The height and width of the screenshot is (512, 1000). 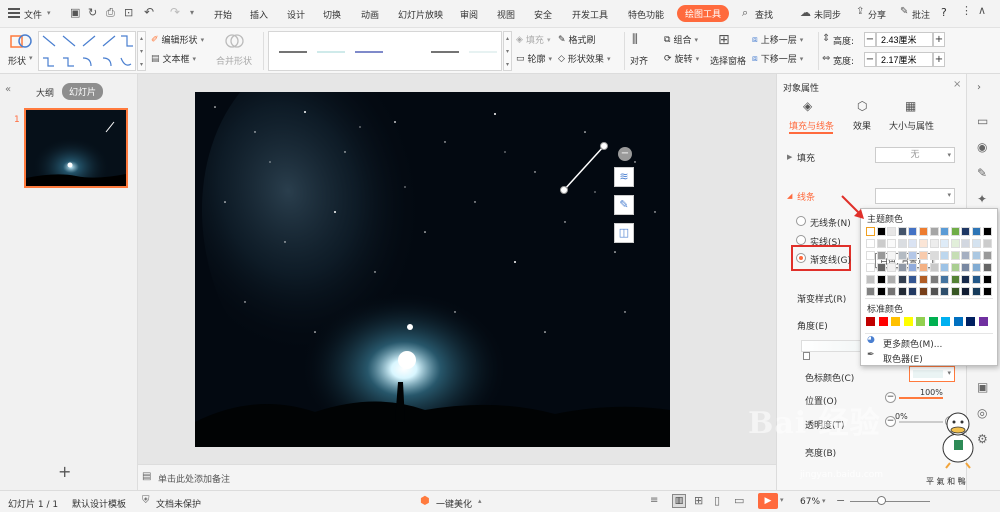 What do you see at coordinates (654, 500) in the screenshot?
I see `notes-toggle-icon: ≡` at bounding box center [654, 500].